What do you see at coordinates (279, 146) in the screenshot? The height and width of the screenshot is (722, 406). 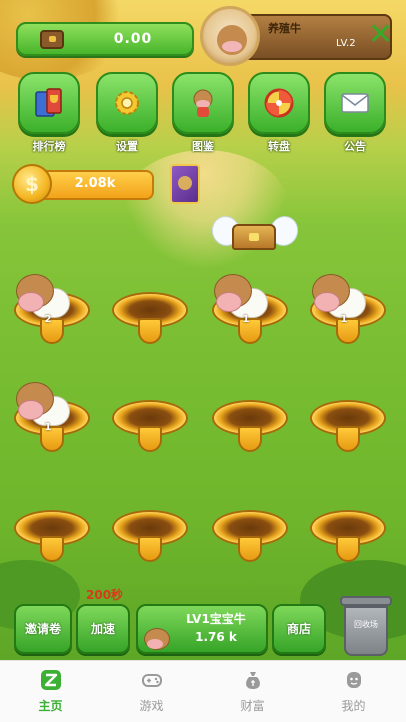 I see `menu-label-turntable: 转盘` at bounding box center [279, 146].